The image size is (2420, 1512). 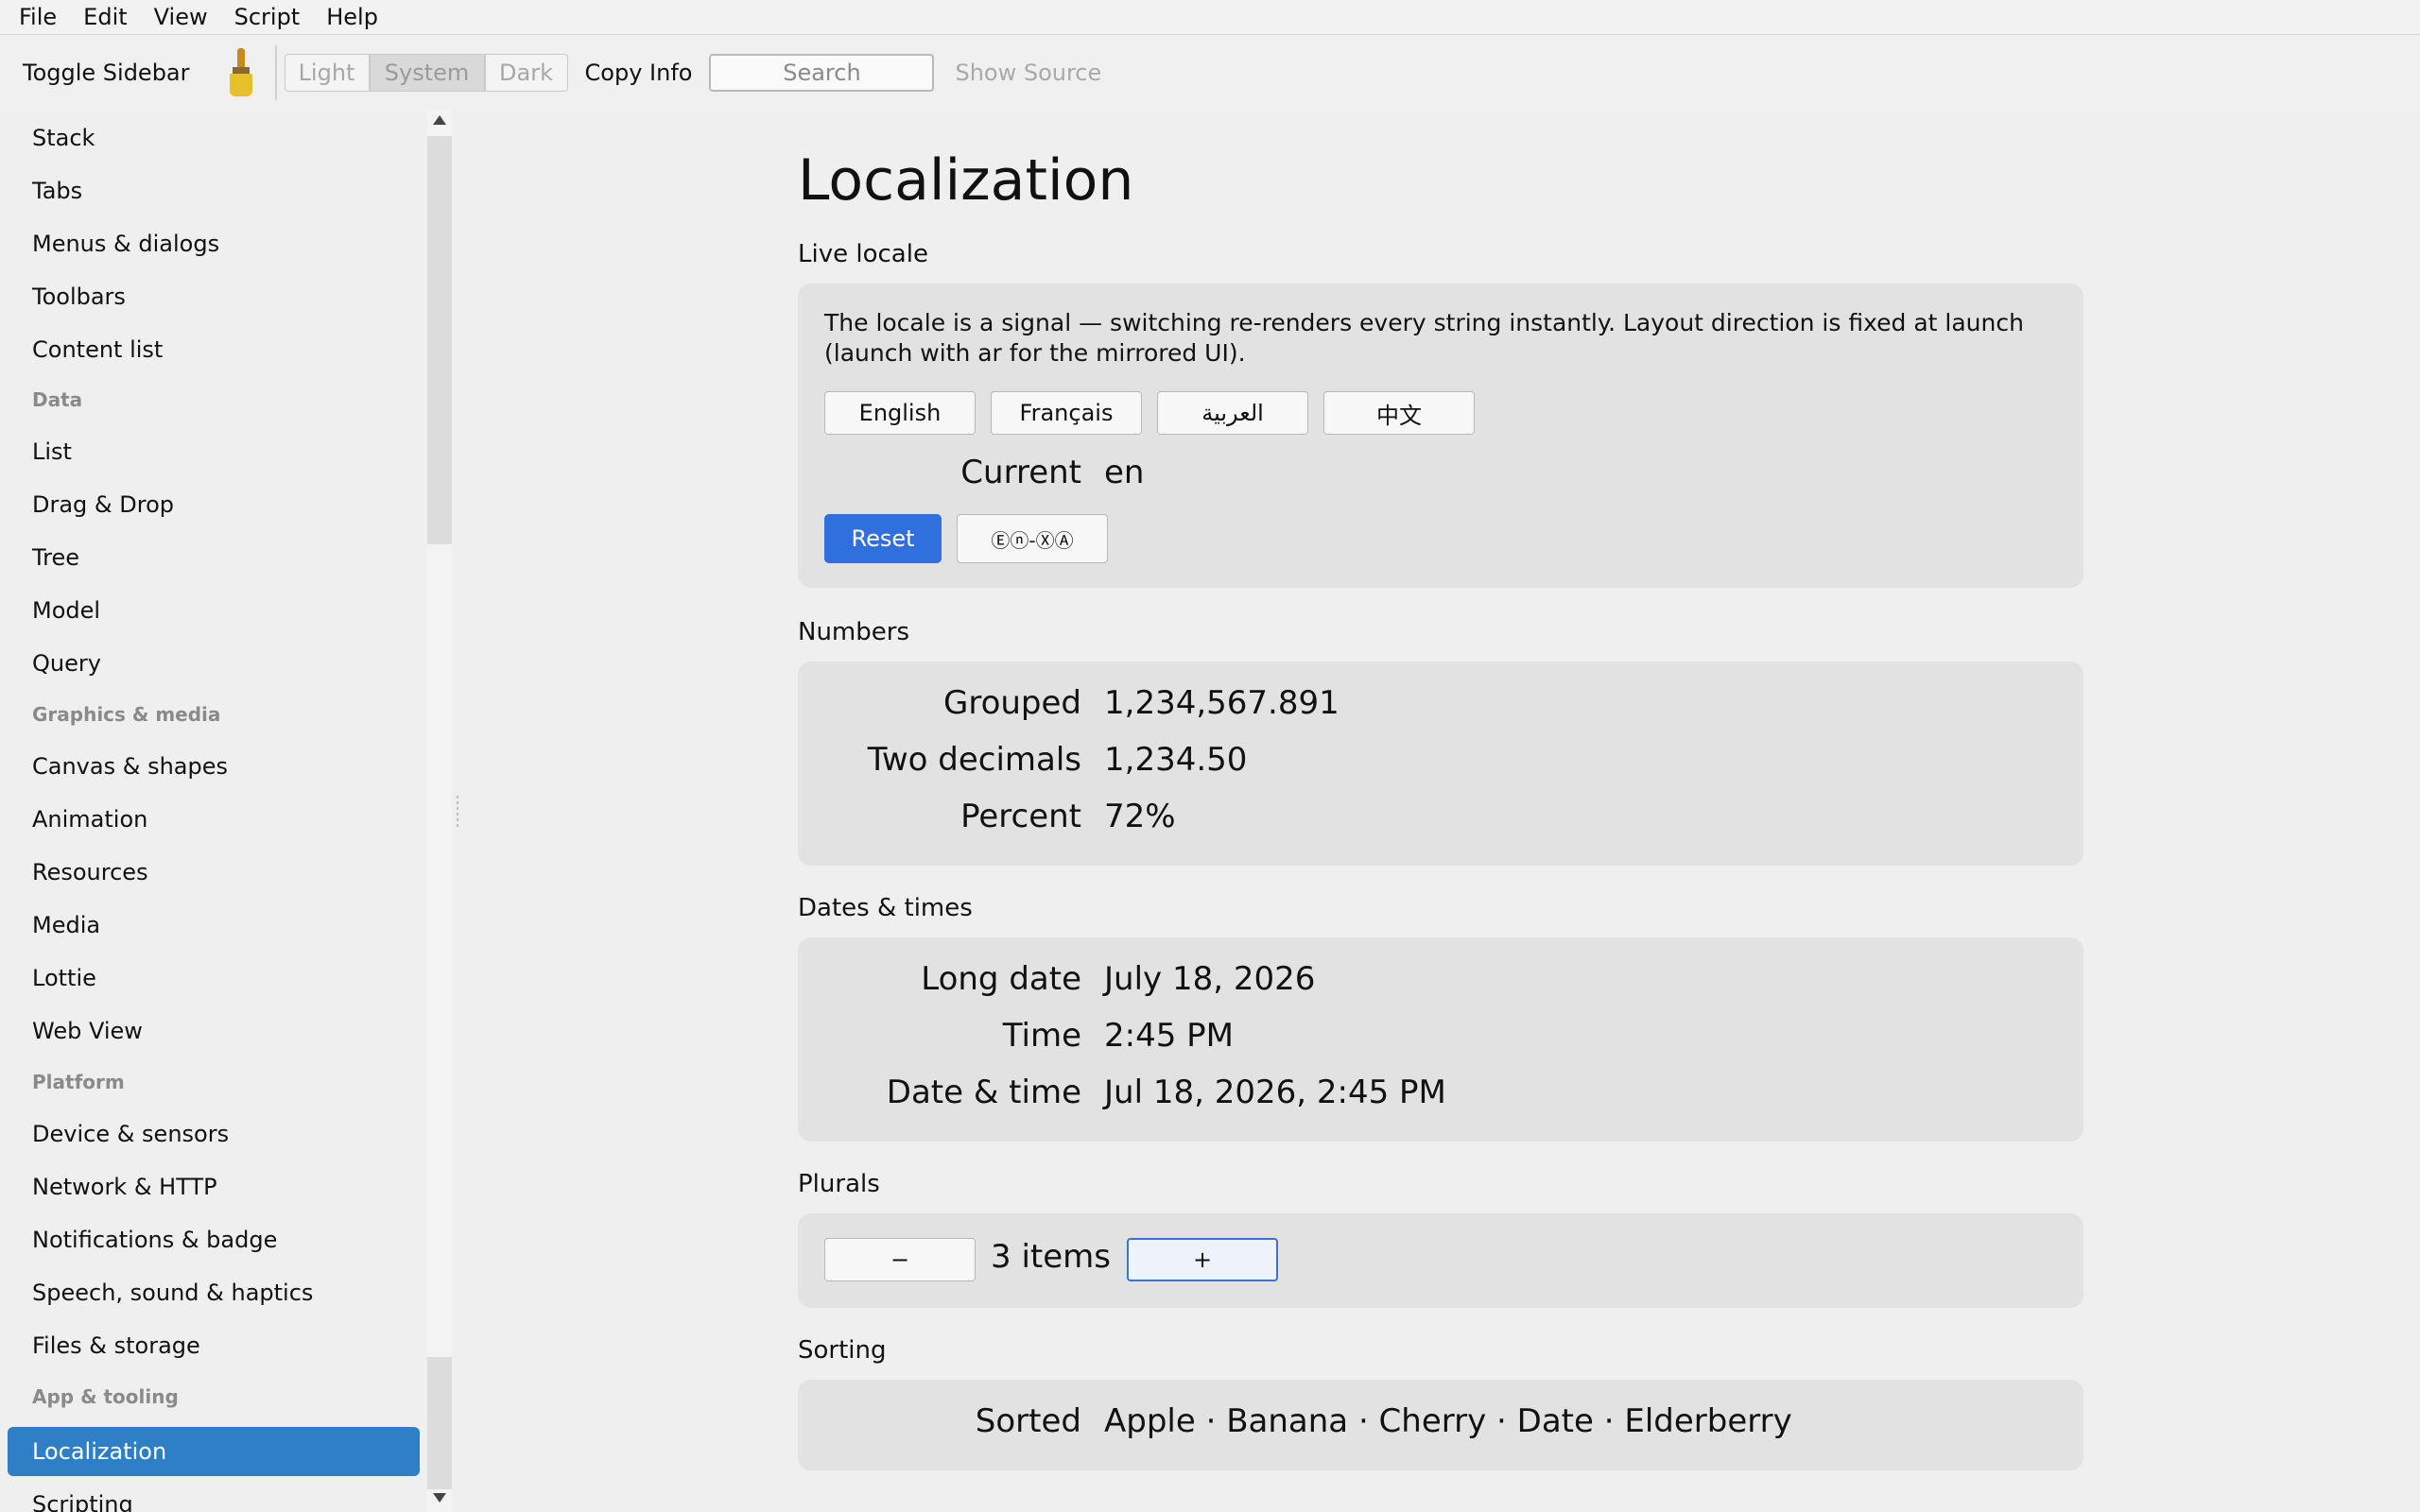 What do you see at coordinates (1203, 1259) in the screenshot?
I see `increment-button: +` at bounding box center [1203, 1259].